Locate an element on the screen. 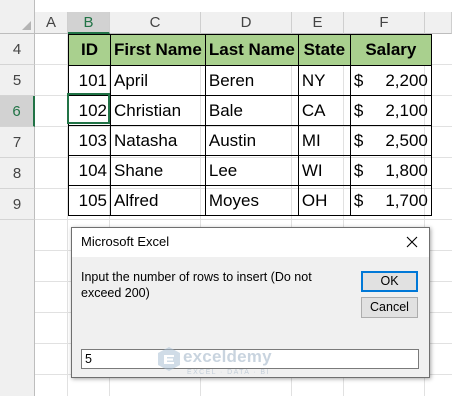 Image resolution: width=452 pixels, height=396 pixels. table-row: 104 Shane Lee WI $1,800 is located at coordinates (250, 170).